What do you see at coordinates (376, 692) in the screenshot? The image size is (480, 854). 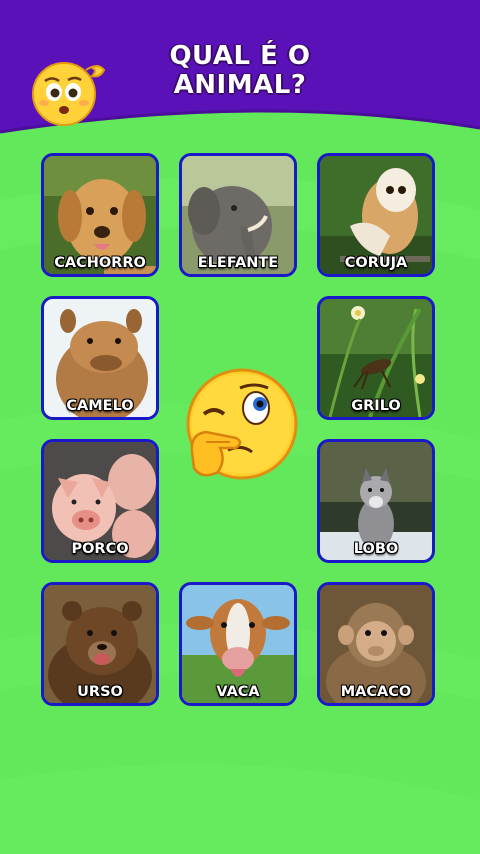 I see `animal-label: MACACO` at bounding box center [376, 692].